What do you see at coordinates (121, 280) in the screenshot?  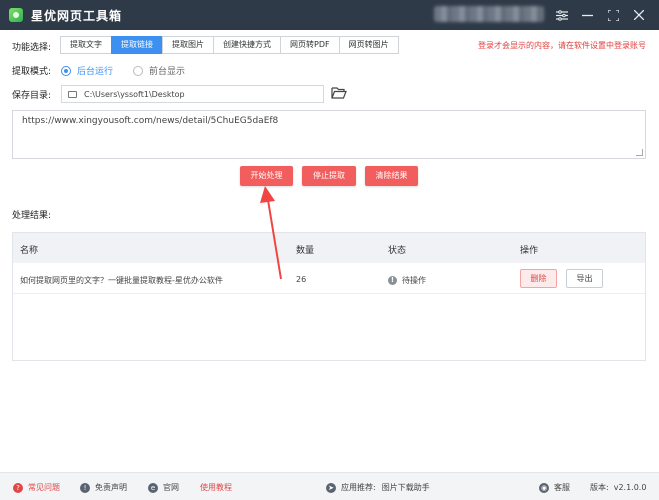 I see `row-name: 如何提取网页里的文字？一键批量提取教程-星优办公软件` at bounding box center [121, 280].